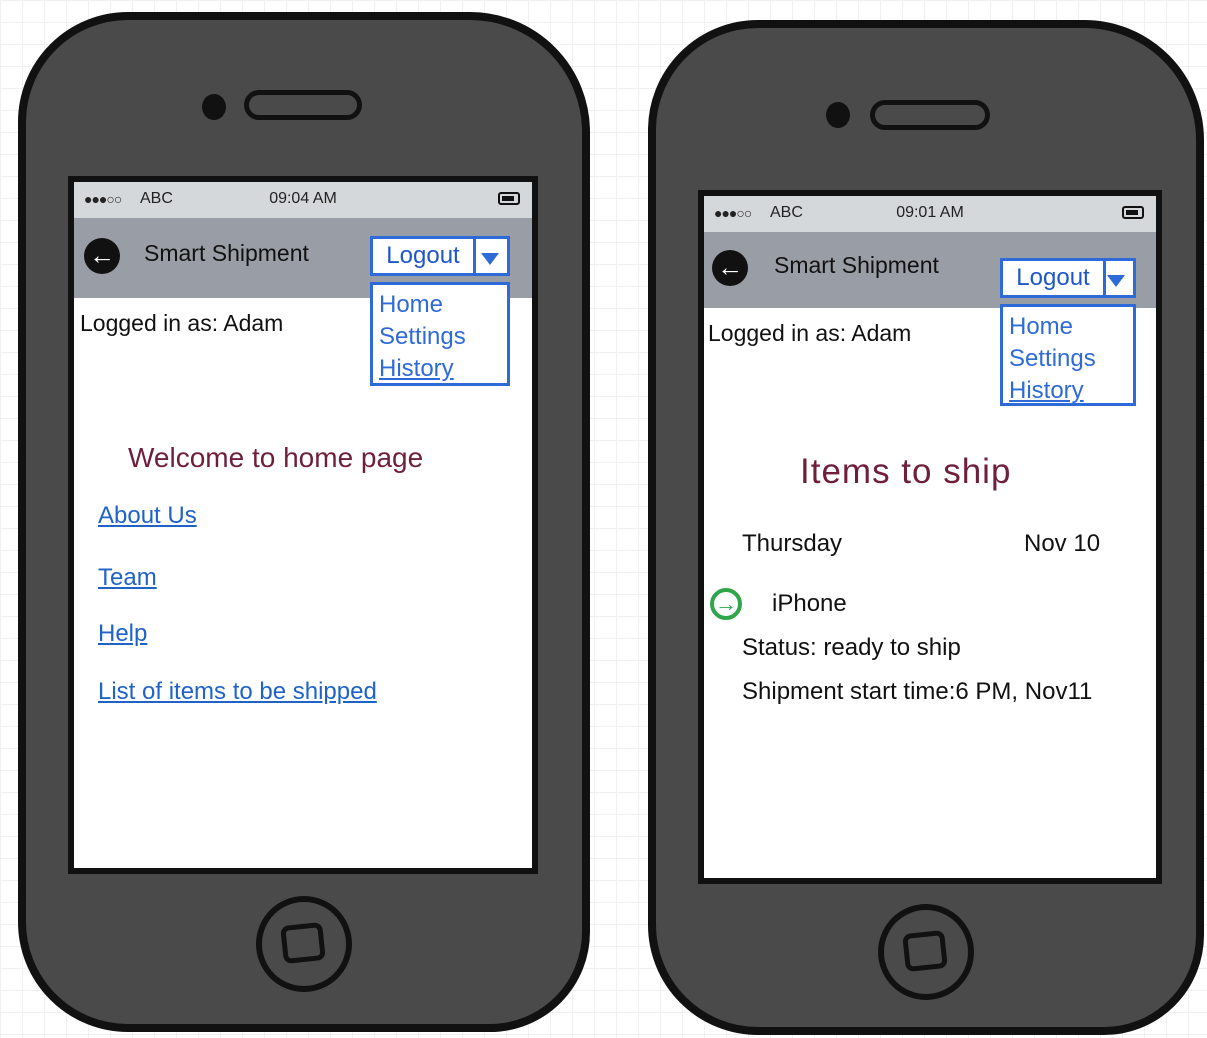  I want to click on nav-bar: ← Smart Shipment Logout, so click(930, 270).